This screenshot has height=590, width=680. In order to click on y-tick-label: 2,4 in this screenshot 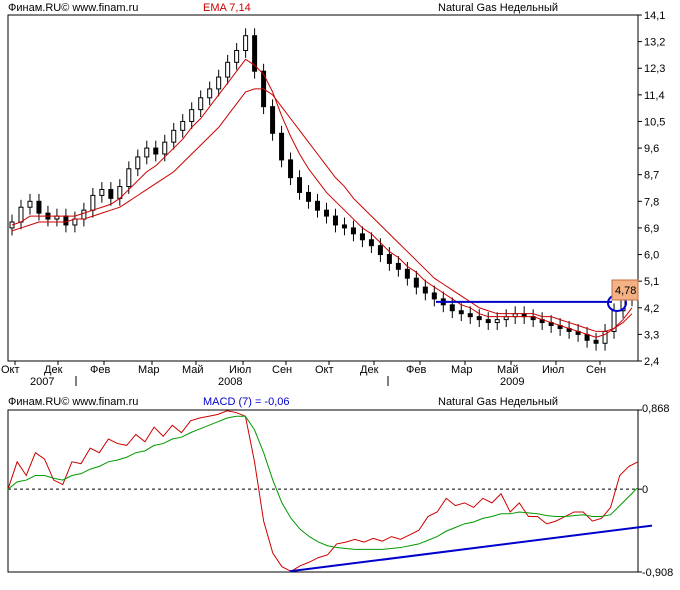, I will do `click(651, 362)`.